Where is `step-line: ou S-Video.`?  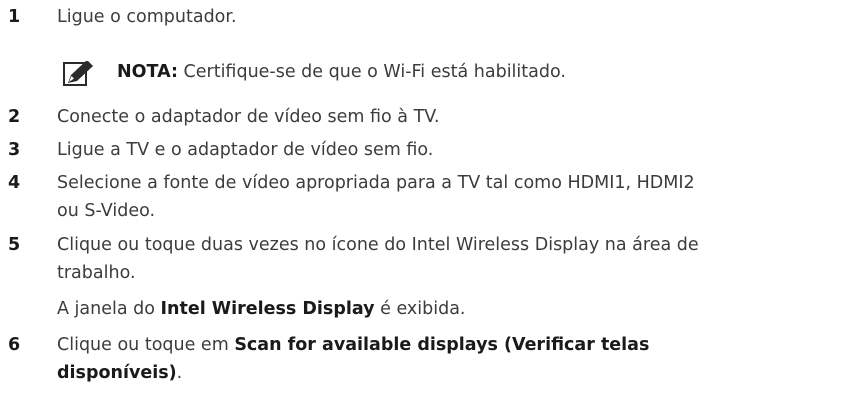
step-line: ou S-Video. is located at coordinates (106, 211).